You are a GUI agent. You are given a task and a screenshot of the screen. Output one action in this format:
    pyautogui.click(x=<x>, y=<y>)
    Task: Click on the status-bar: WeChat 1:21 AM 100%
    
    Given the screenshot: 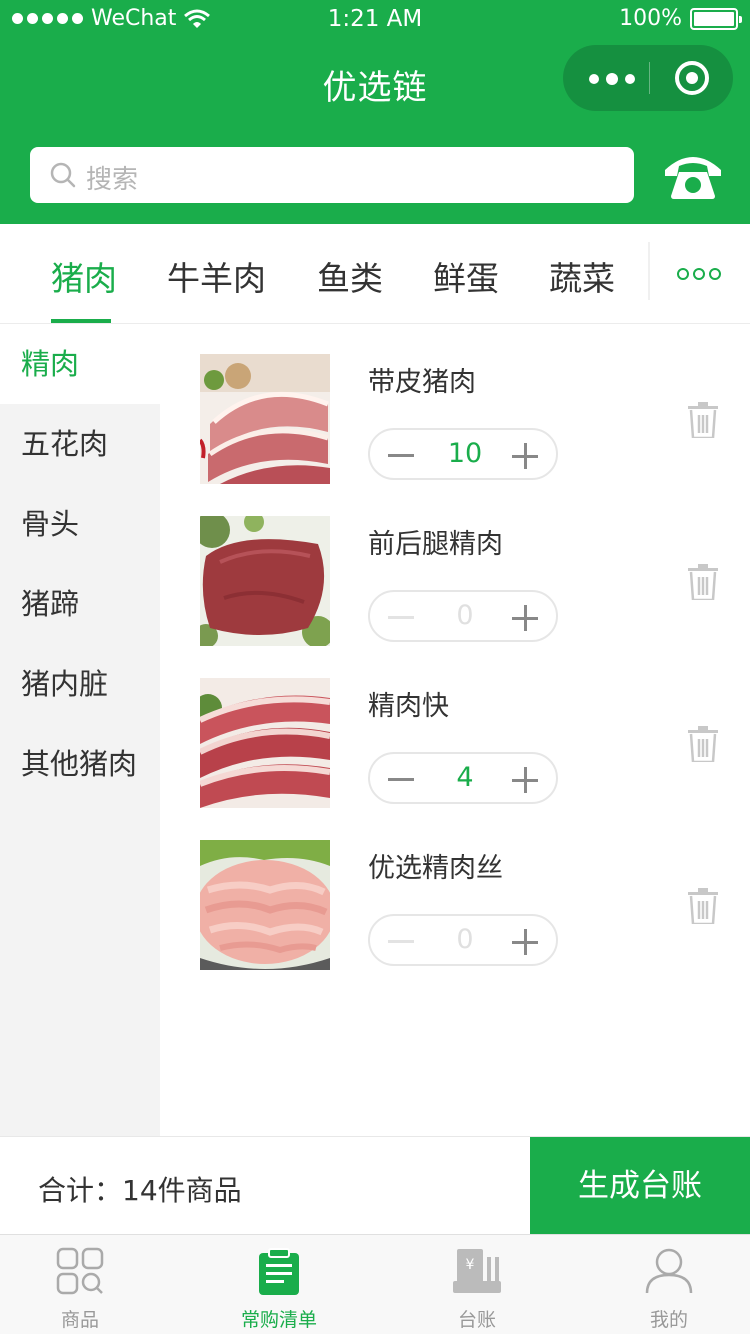 What is the action you would take?
    pyautogui.click(x=375, y=20)
    